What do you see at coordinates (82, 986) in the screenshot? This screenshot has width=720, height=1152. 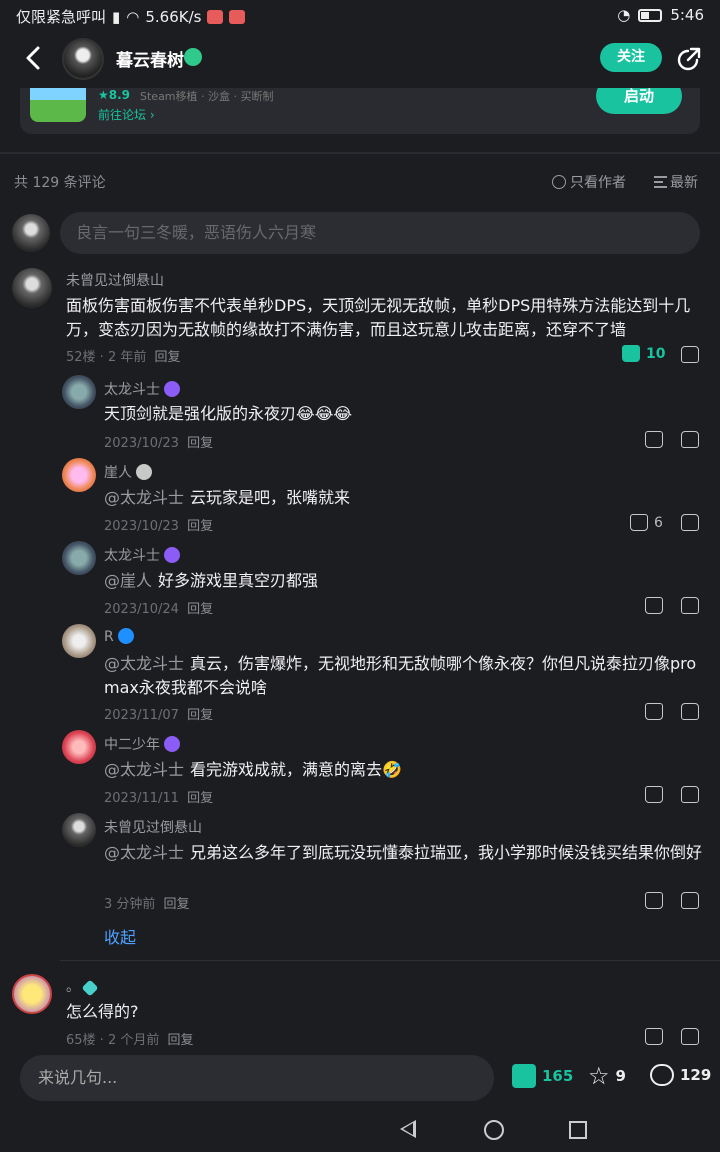 I see `commenter-name: 。` at bounding box center [82, 986].